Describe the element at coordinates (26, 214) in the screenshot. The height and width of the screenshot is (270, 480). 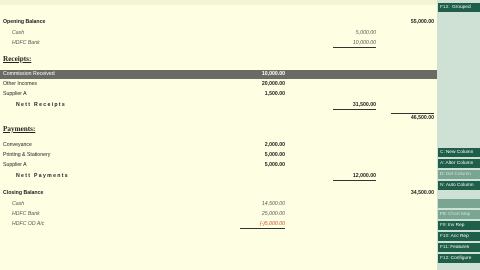
I see `closing-item-label: HDFC Bank` at that location.